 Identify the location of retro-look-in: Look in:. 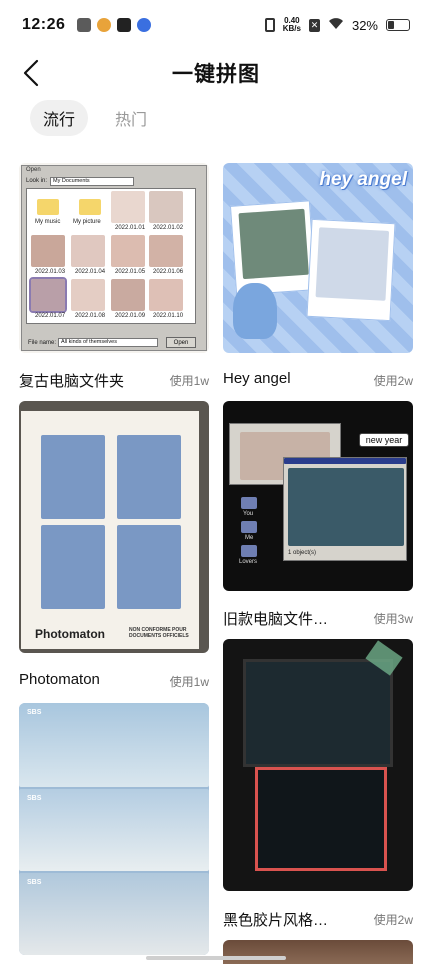
(37, 181).